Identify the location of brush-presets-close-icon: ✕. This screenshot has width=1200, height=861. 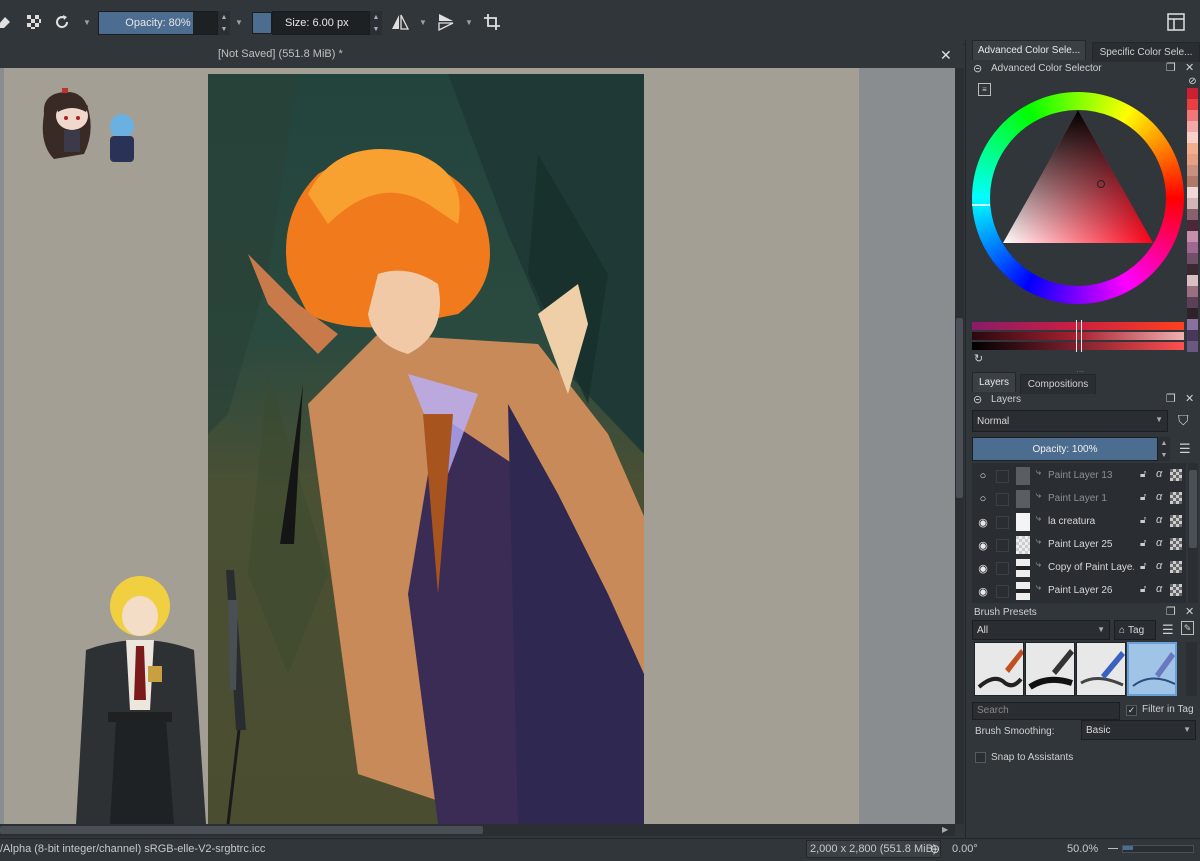
(1189, 611).